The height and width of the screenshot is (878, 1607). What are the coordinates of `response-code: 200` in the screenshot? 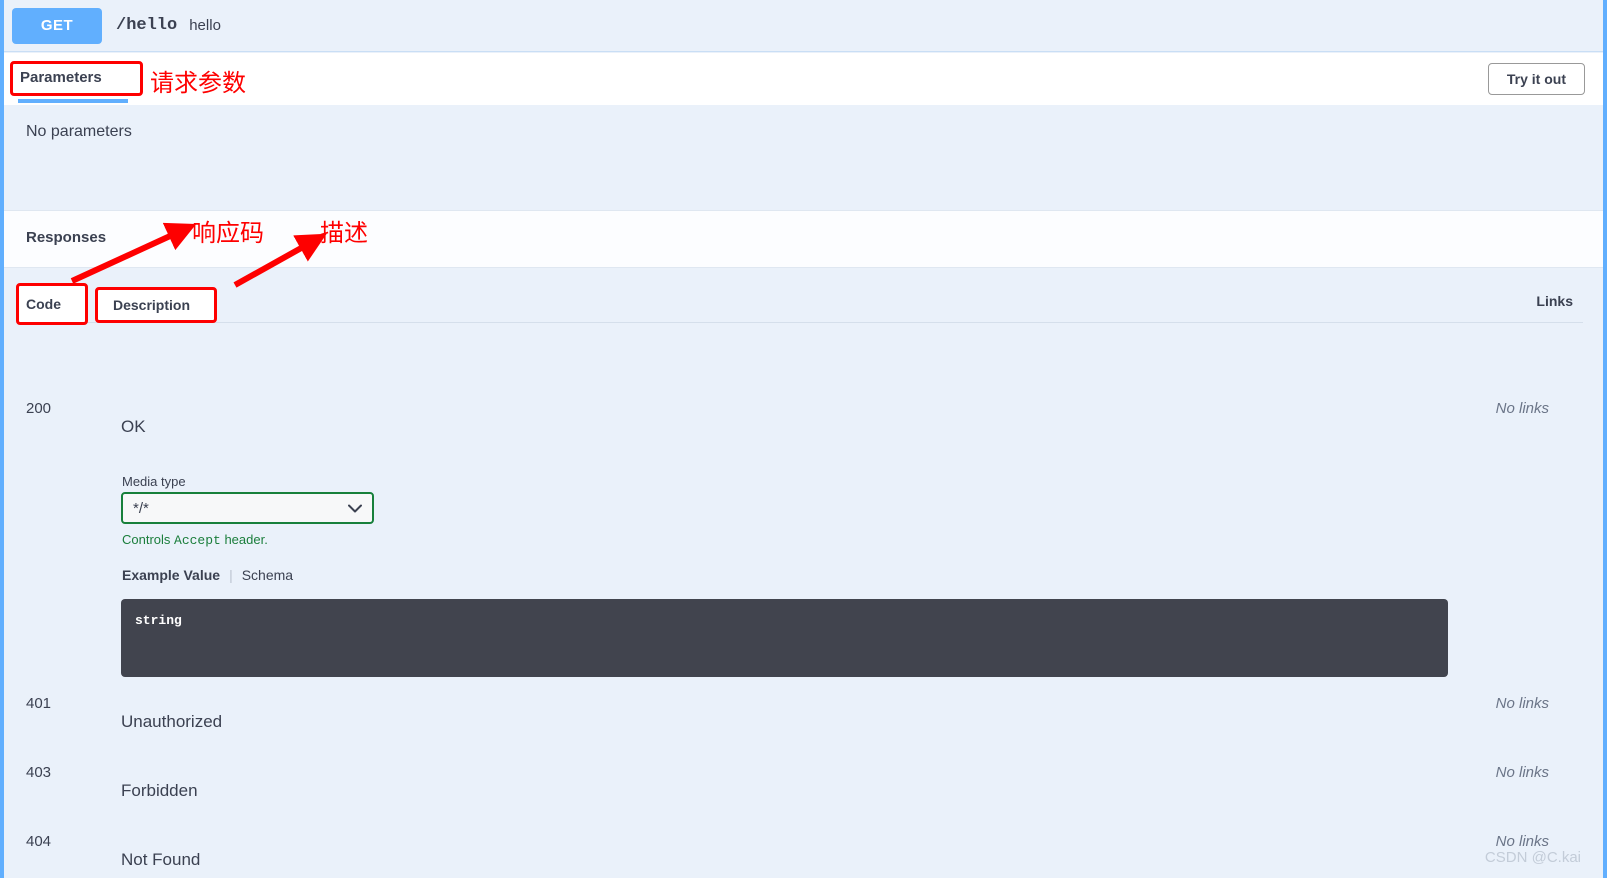 It's located at (39, 408).